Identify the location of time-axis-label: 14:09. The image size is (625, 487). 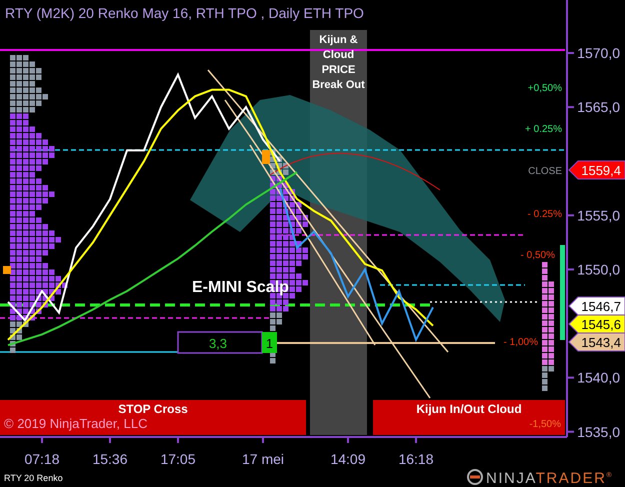
(348, 459).